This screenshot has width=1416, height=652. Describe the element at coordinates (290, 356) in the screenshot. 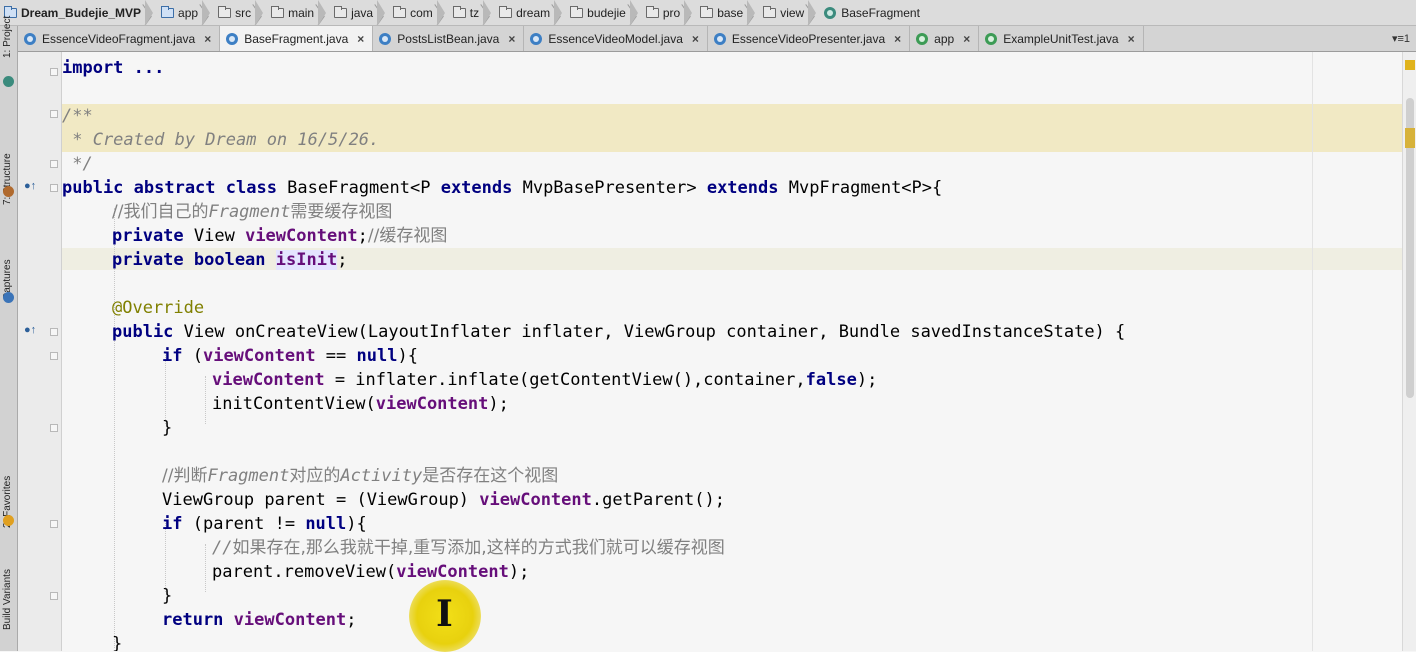

I see `code-line-13: if (viewContent == null){` at that location.